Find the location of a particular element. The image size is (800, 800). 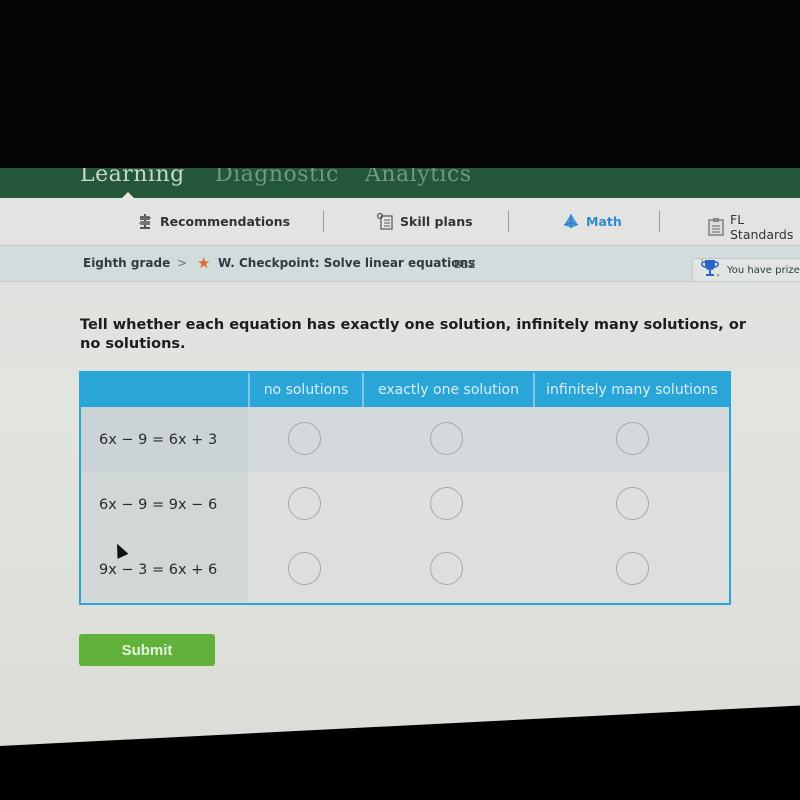

subnav-math: Math is located at coordinates (592, 221).